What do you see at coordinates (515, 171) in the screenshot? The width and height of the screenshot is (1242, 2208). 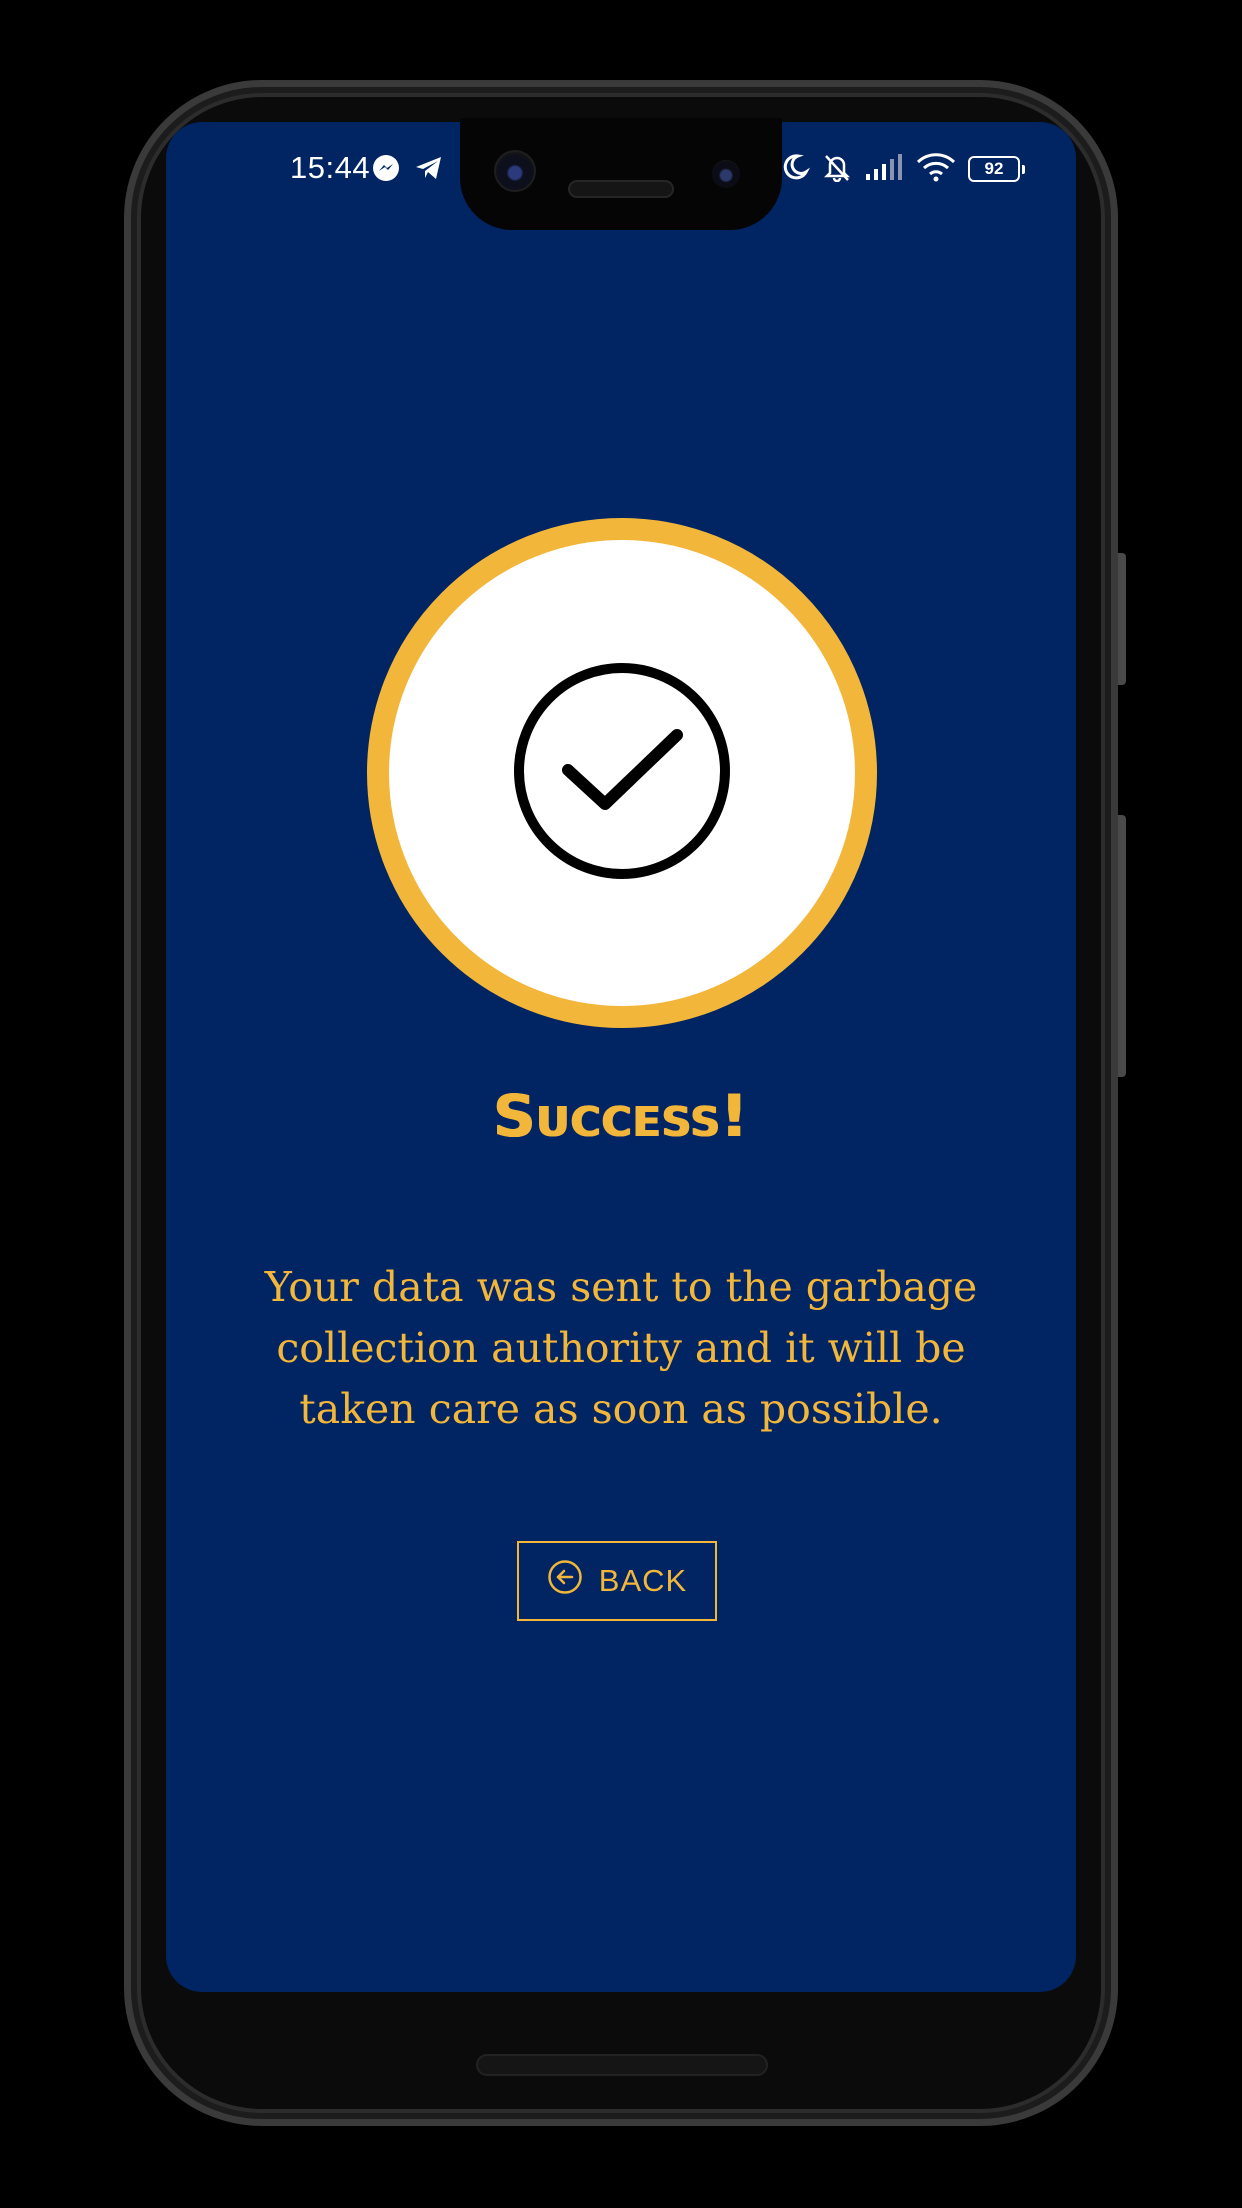 I see `front-camera` at bounding box center [515, 171].